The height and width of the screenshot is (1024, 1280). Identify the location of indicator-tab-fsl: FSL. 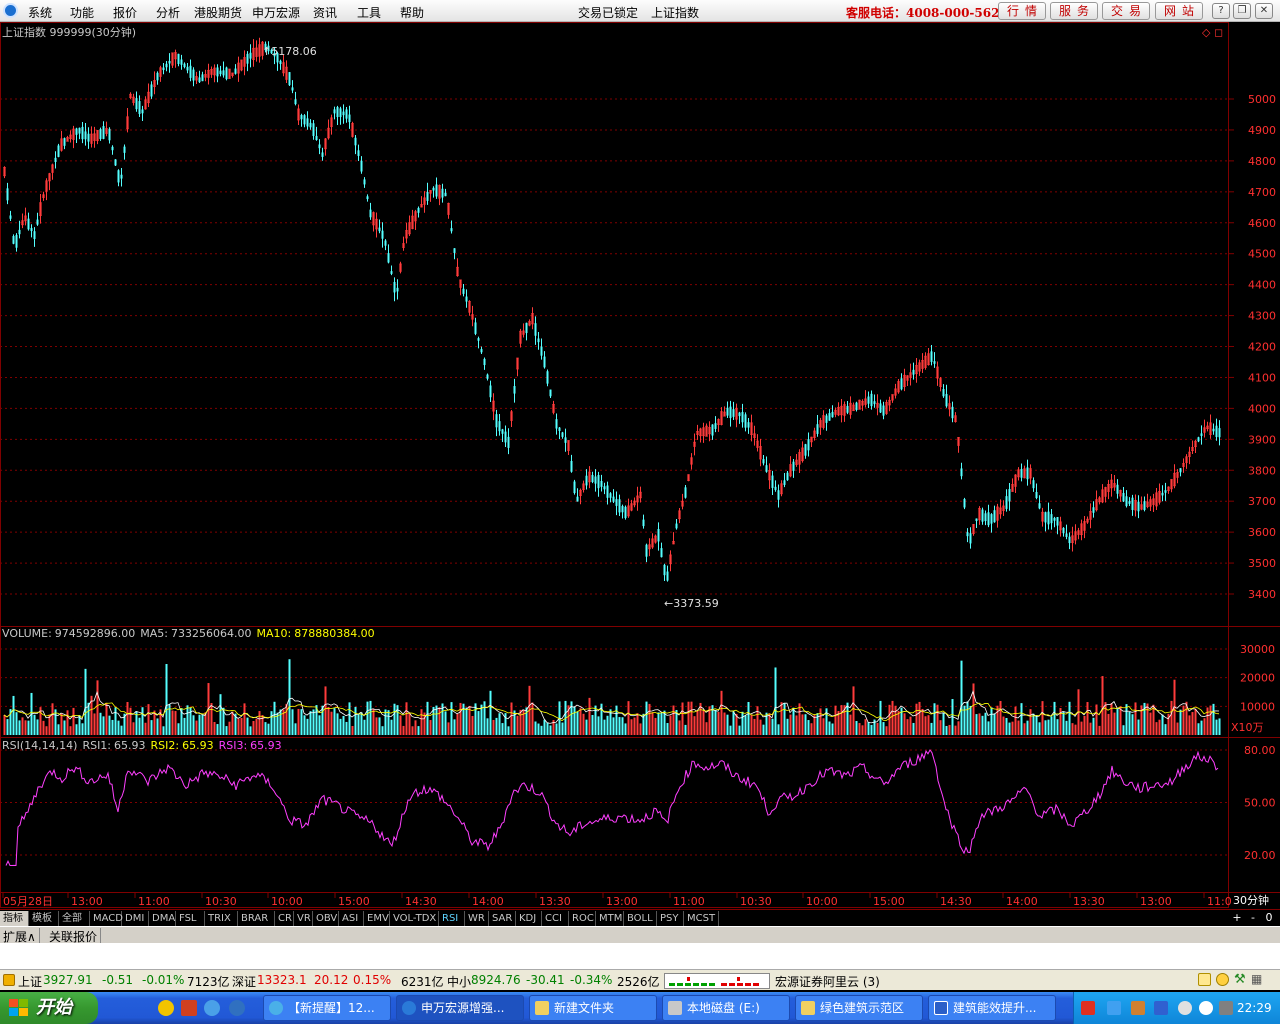
(190, 918).